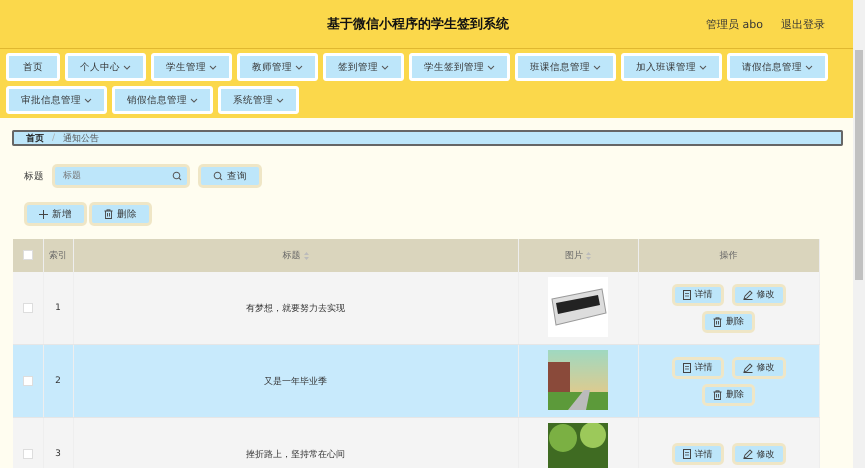  Describe the element at coordinates (58, 308) in the screenshot. I see `table-cell: 1` at that location.